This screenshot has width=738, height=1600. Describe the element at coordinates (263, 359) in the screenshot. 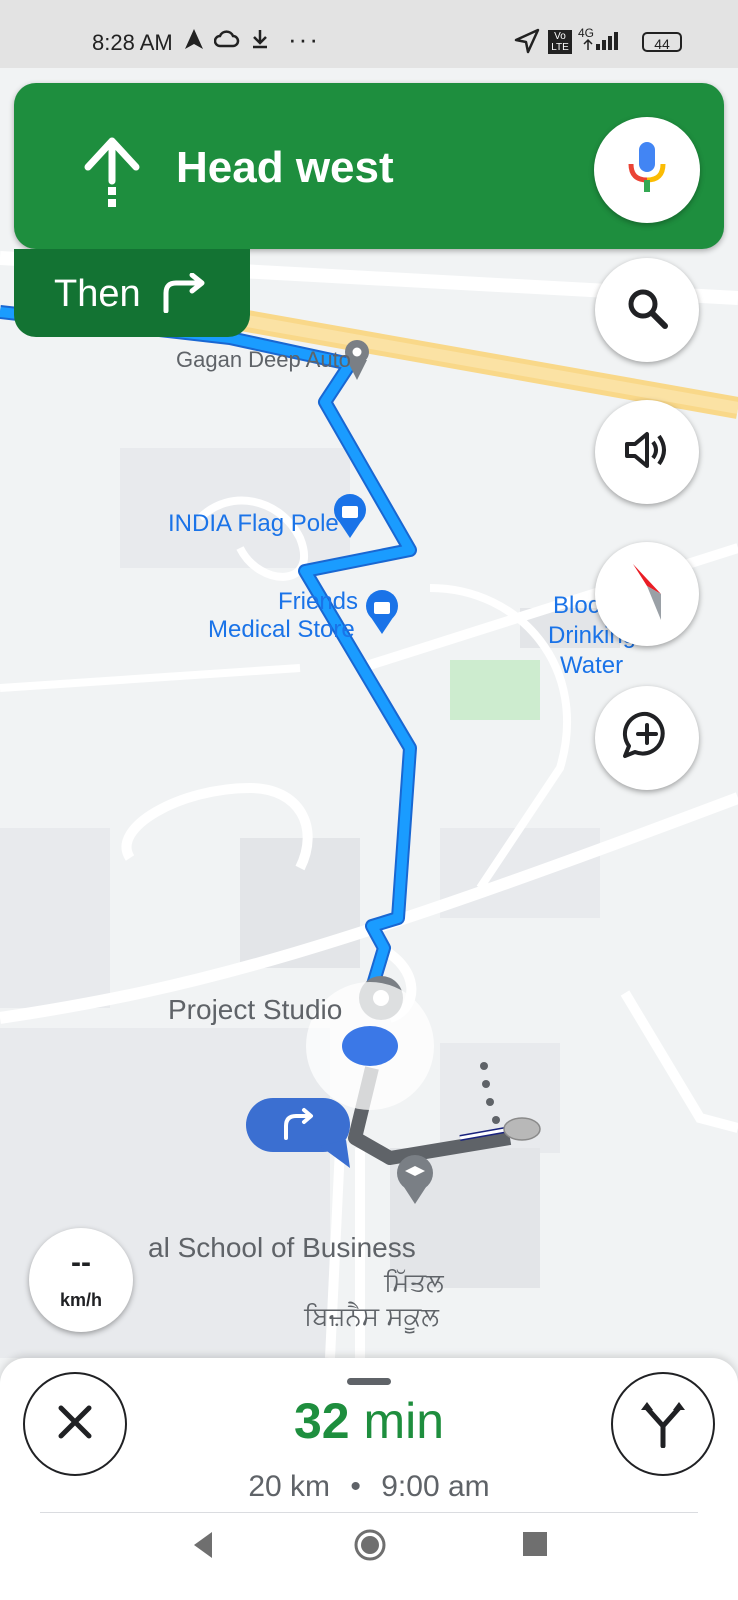

I see `map-label-gagan-deep-auto: Gagan Deep Auto` at that location.